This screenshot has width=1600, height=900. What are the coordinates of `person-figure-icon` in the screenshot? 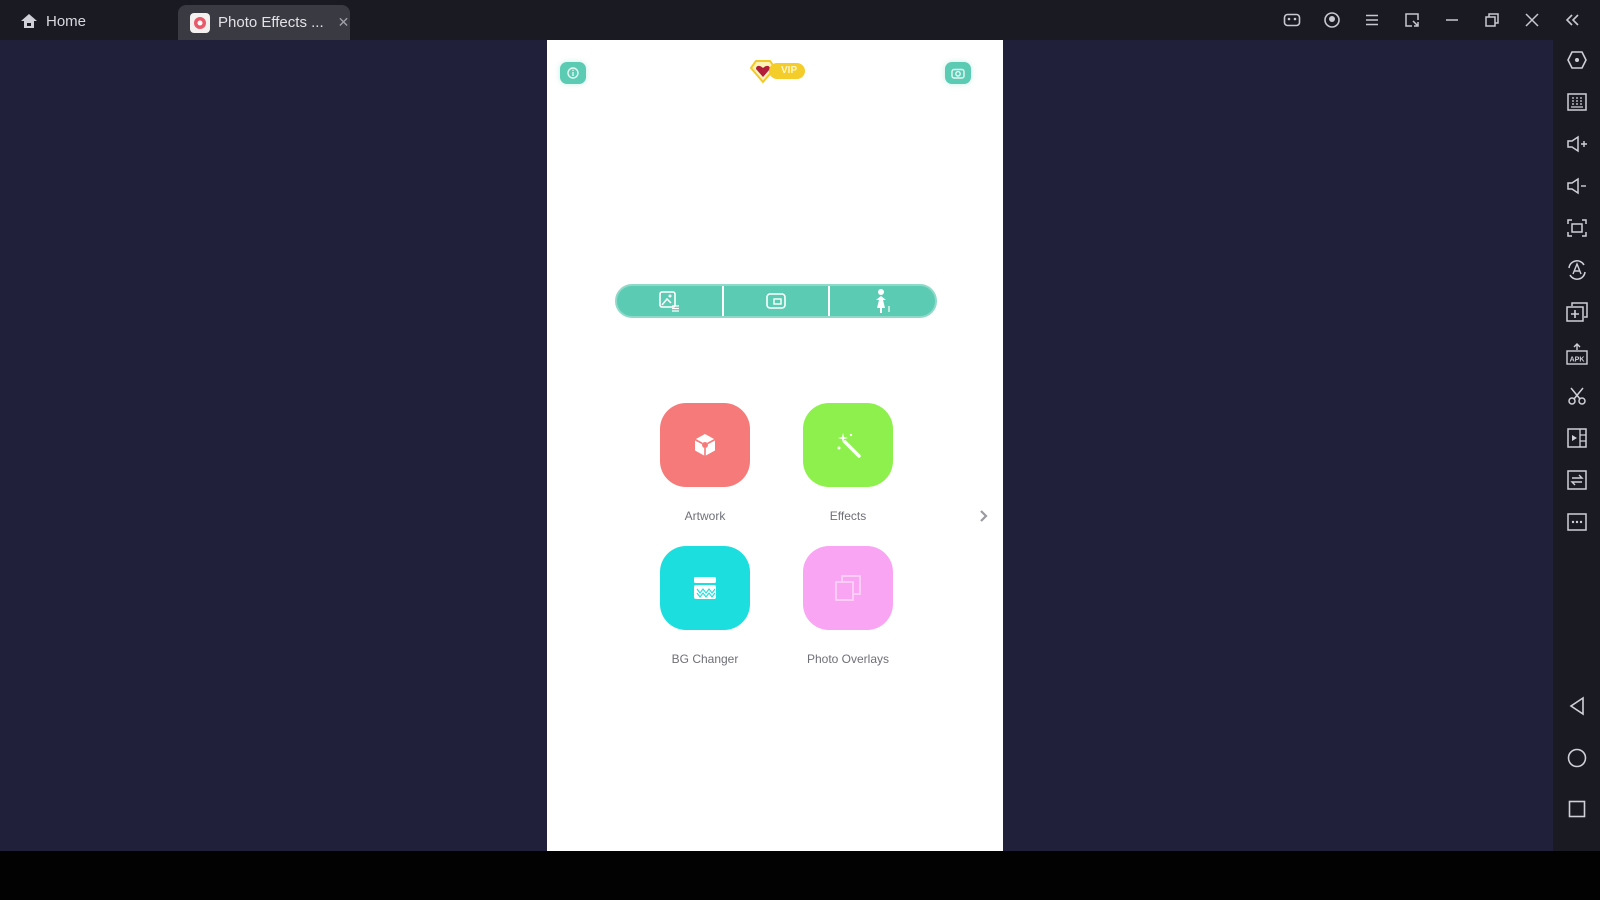 It's located at (882, 301).